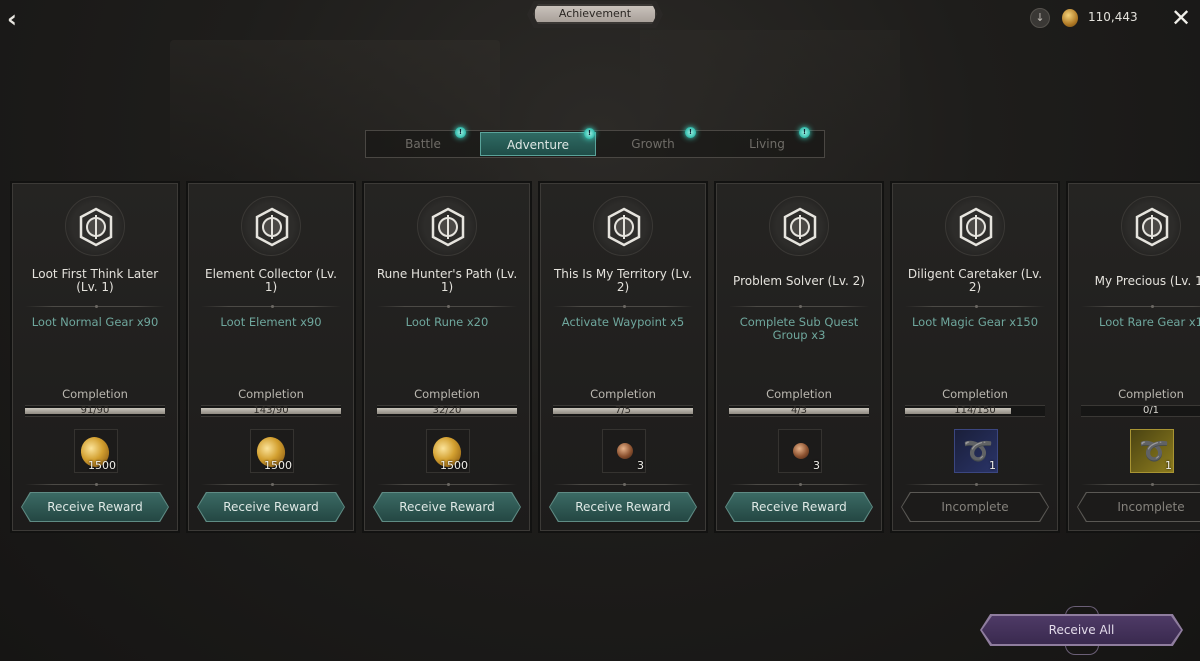 The image size is (1200, 661). I want to click on tab-living: Living !, so click(767, 142).